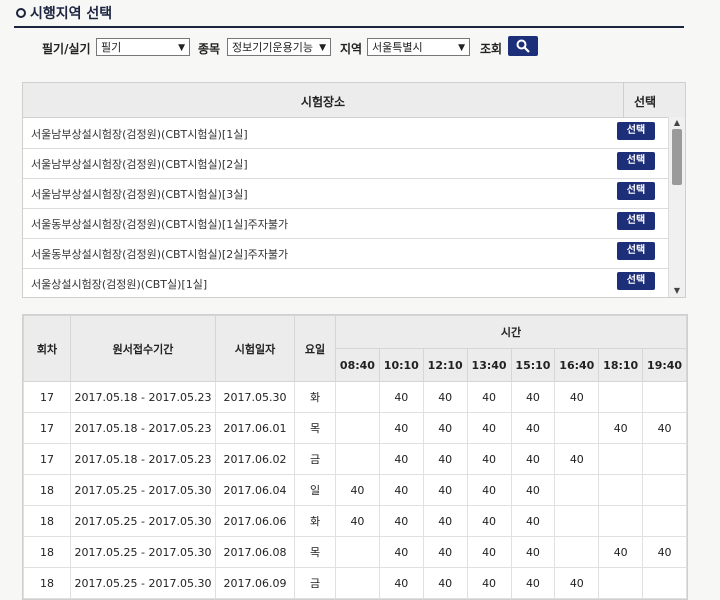  Describe the element at coordinates (255, 490) in the screenshot. I see `cell-date: 2017.06.04` at that location.